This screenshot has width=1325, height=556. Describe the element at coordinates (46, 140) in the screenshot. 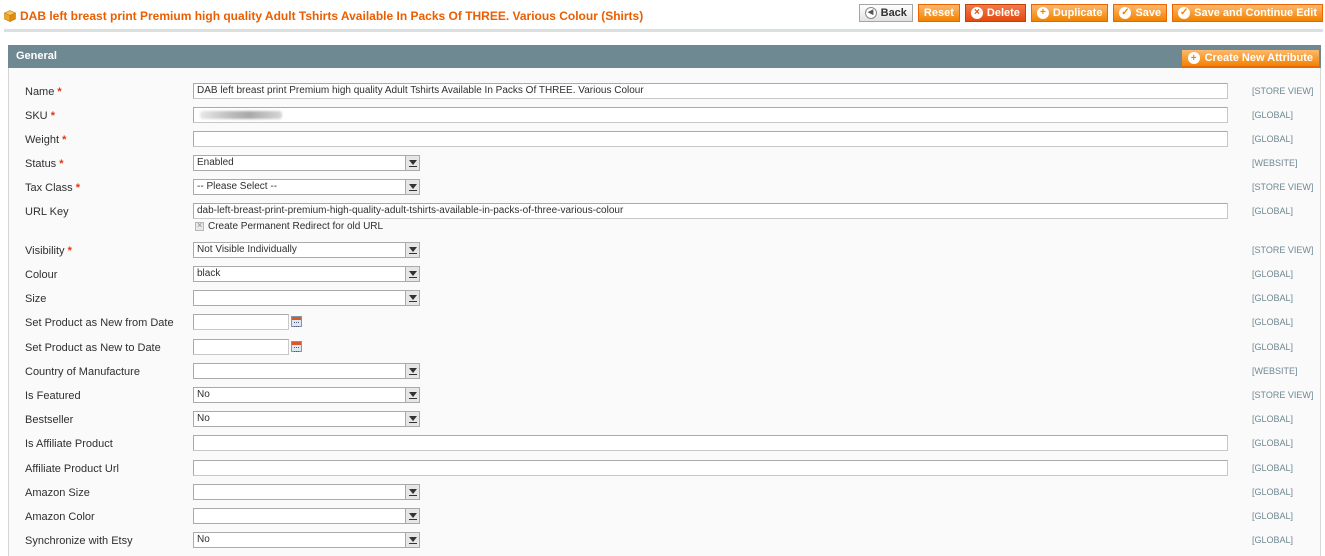

I see `field-label: Weight *` at that location.